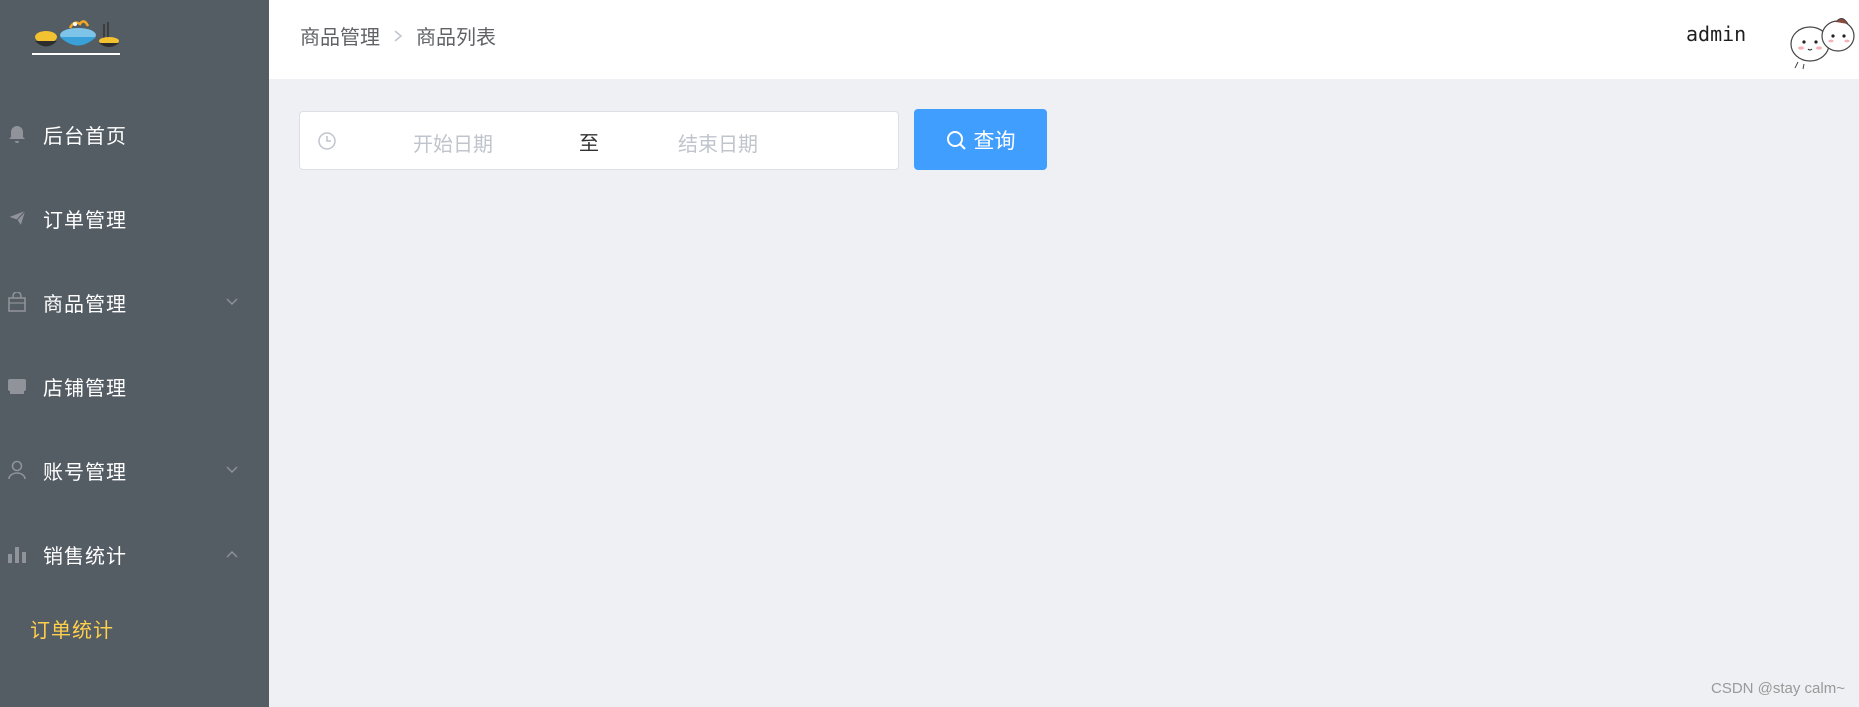 The height and width of the screenshot is (707, 1859). What do you see at coordinates (17, 386) in the screenshot?
I see `shop-icon` at bounding box center [17, 386].